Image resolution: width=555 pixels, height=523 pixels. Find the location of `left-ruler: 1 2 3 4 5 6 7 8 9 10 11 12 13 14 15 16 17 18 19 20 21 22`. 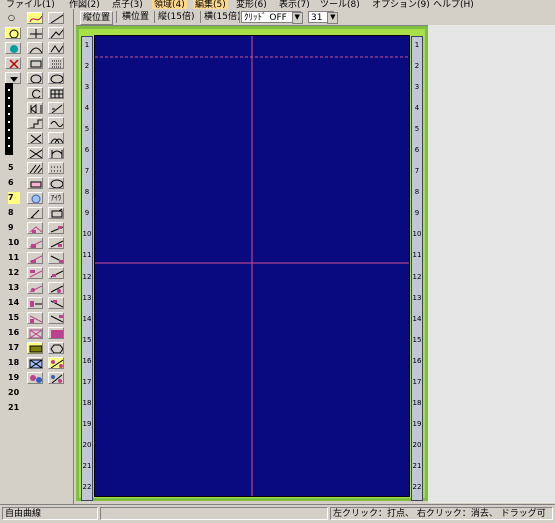

left-ruler: 1 2 3 4 5 6 7 8 9 10 11 12 13 14 15 16 17 18 19 20 21 22 is located at coordinates (87, 268).